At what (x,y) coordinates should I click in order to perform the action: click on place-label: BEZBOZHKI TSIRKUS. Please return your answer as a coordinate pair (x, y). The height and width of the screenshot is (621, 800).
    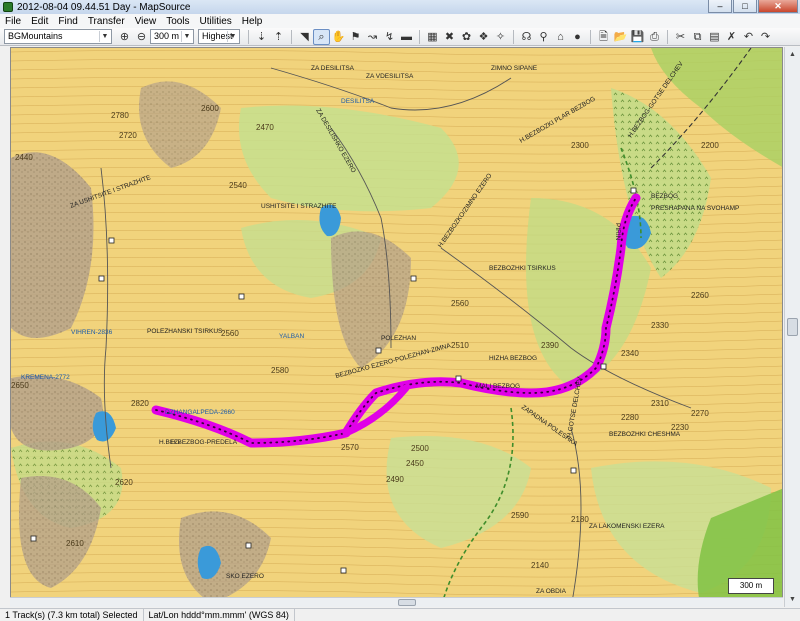
    Looking at the image, I should click on (522, 268).